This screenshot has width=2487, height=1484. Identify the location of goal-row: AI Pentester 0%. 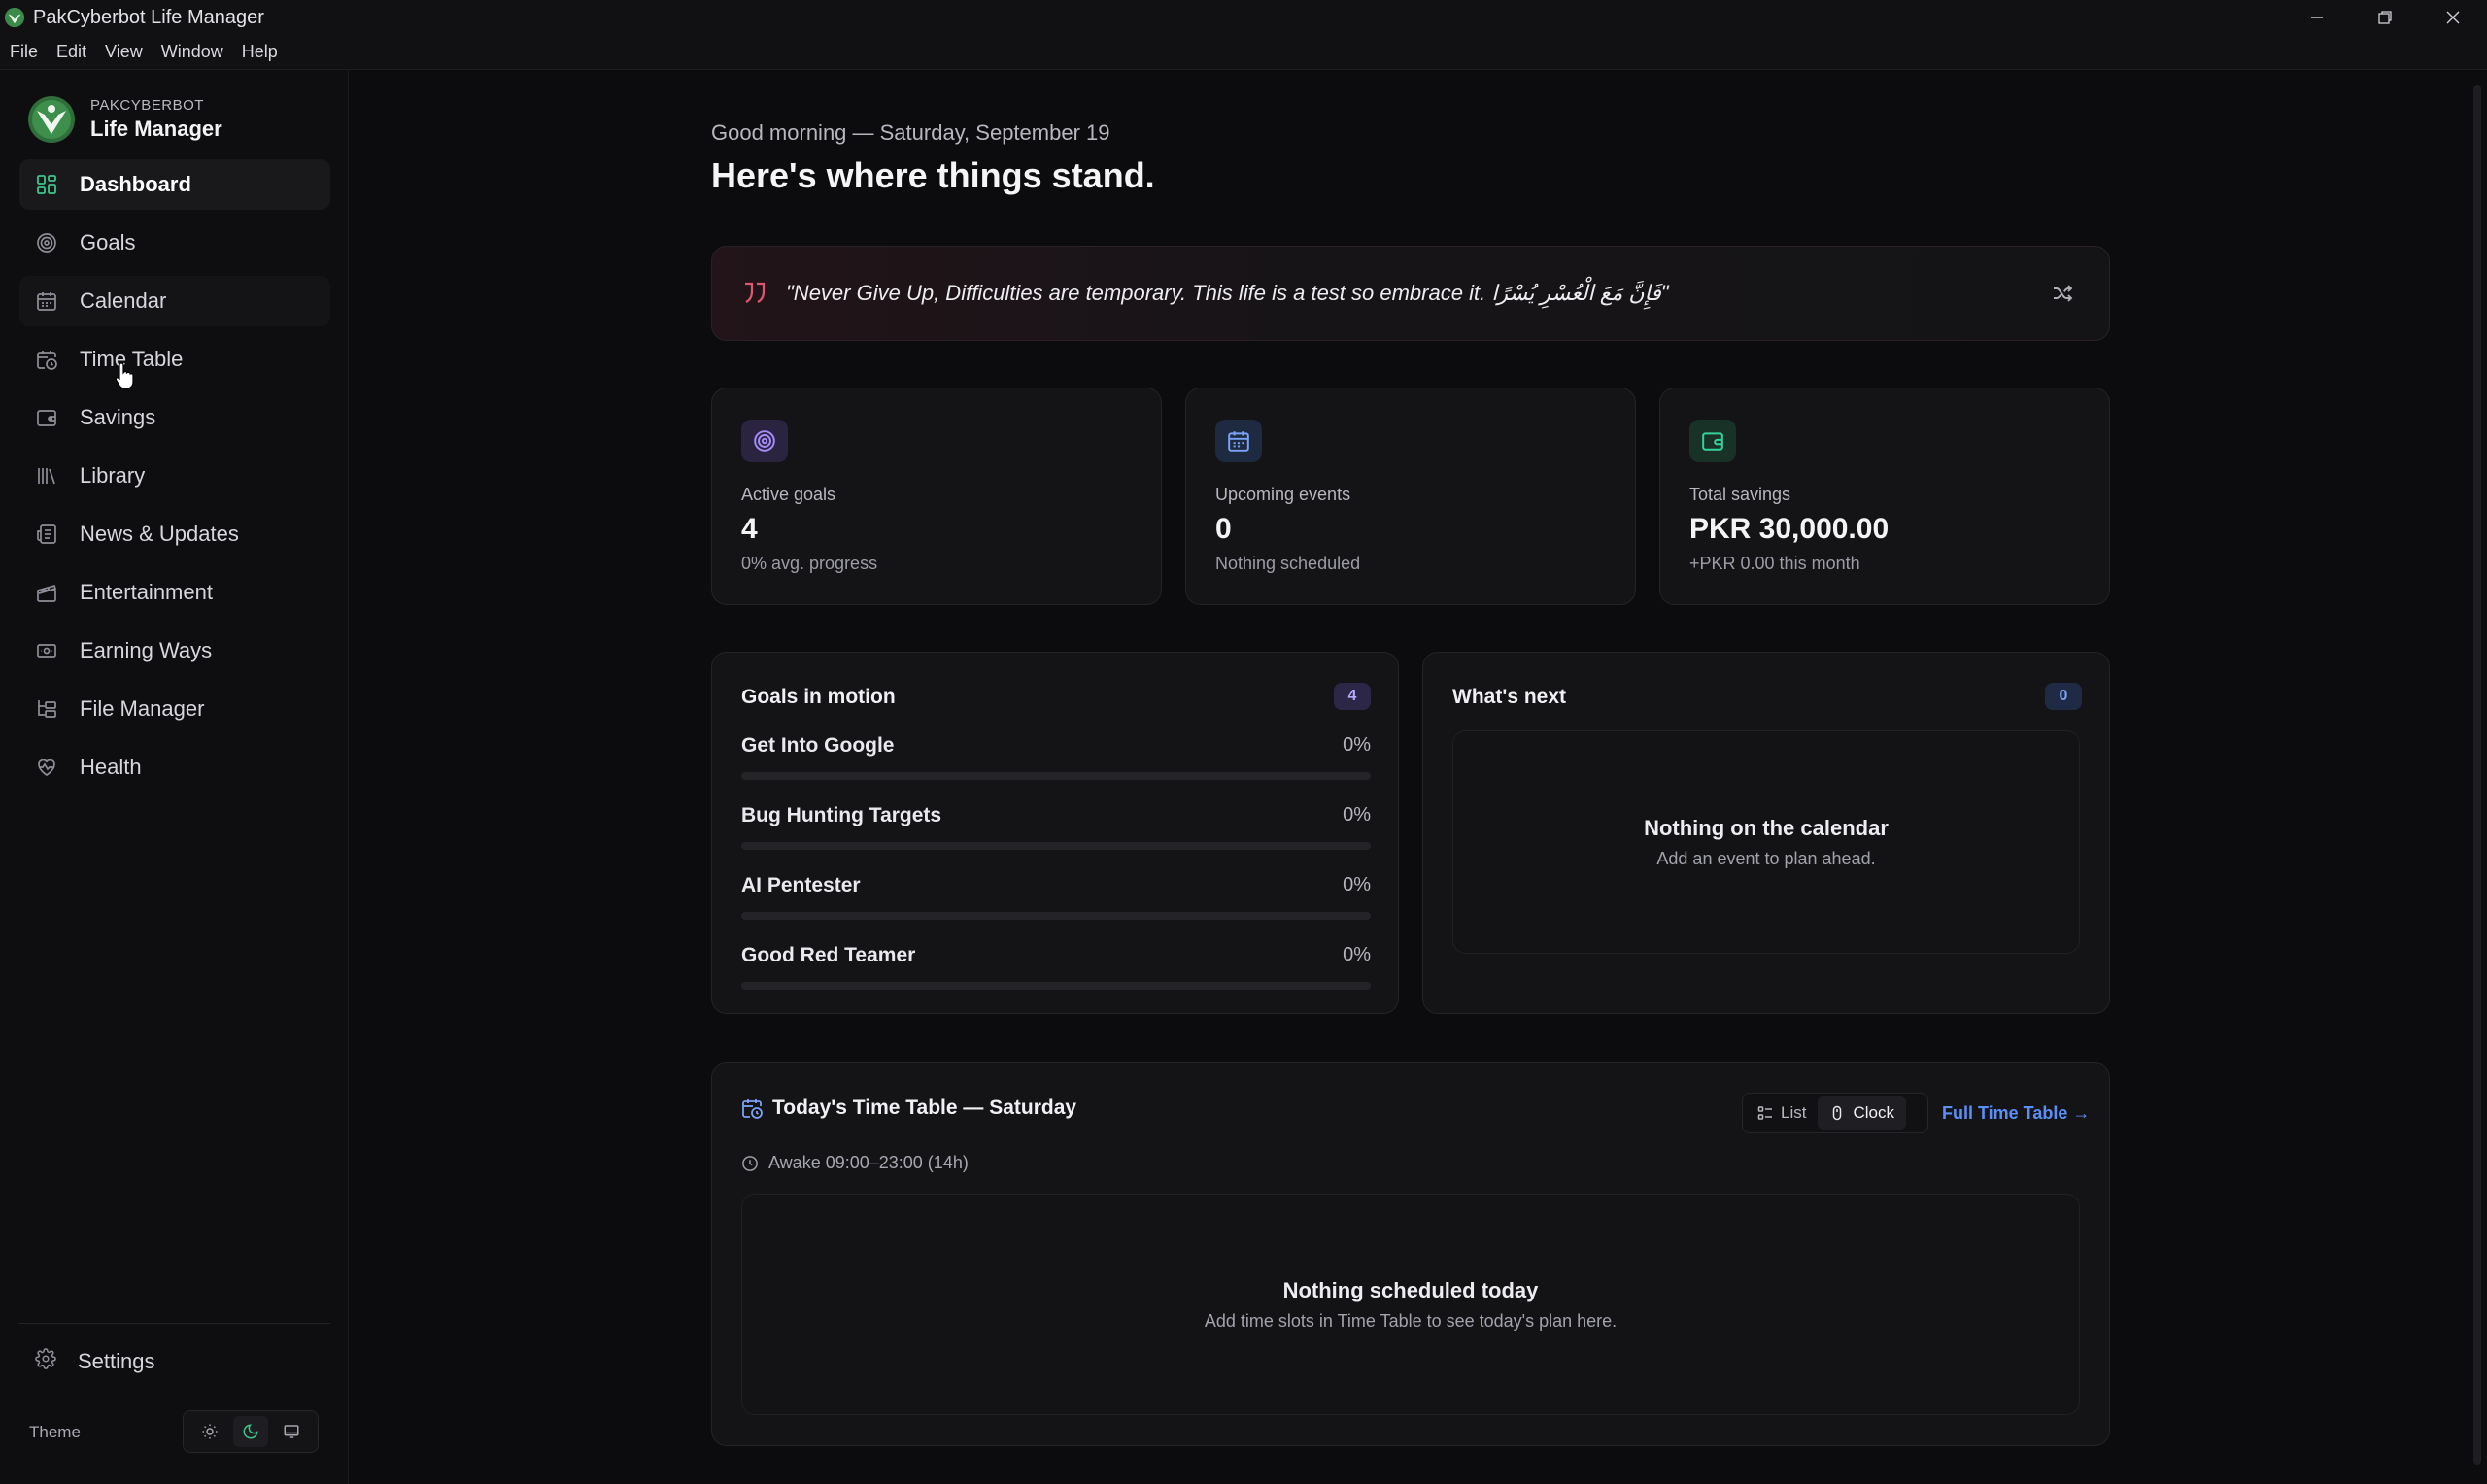
(1056, 903).